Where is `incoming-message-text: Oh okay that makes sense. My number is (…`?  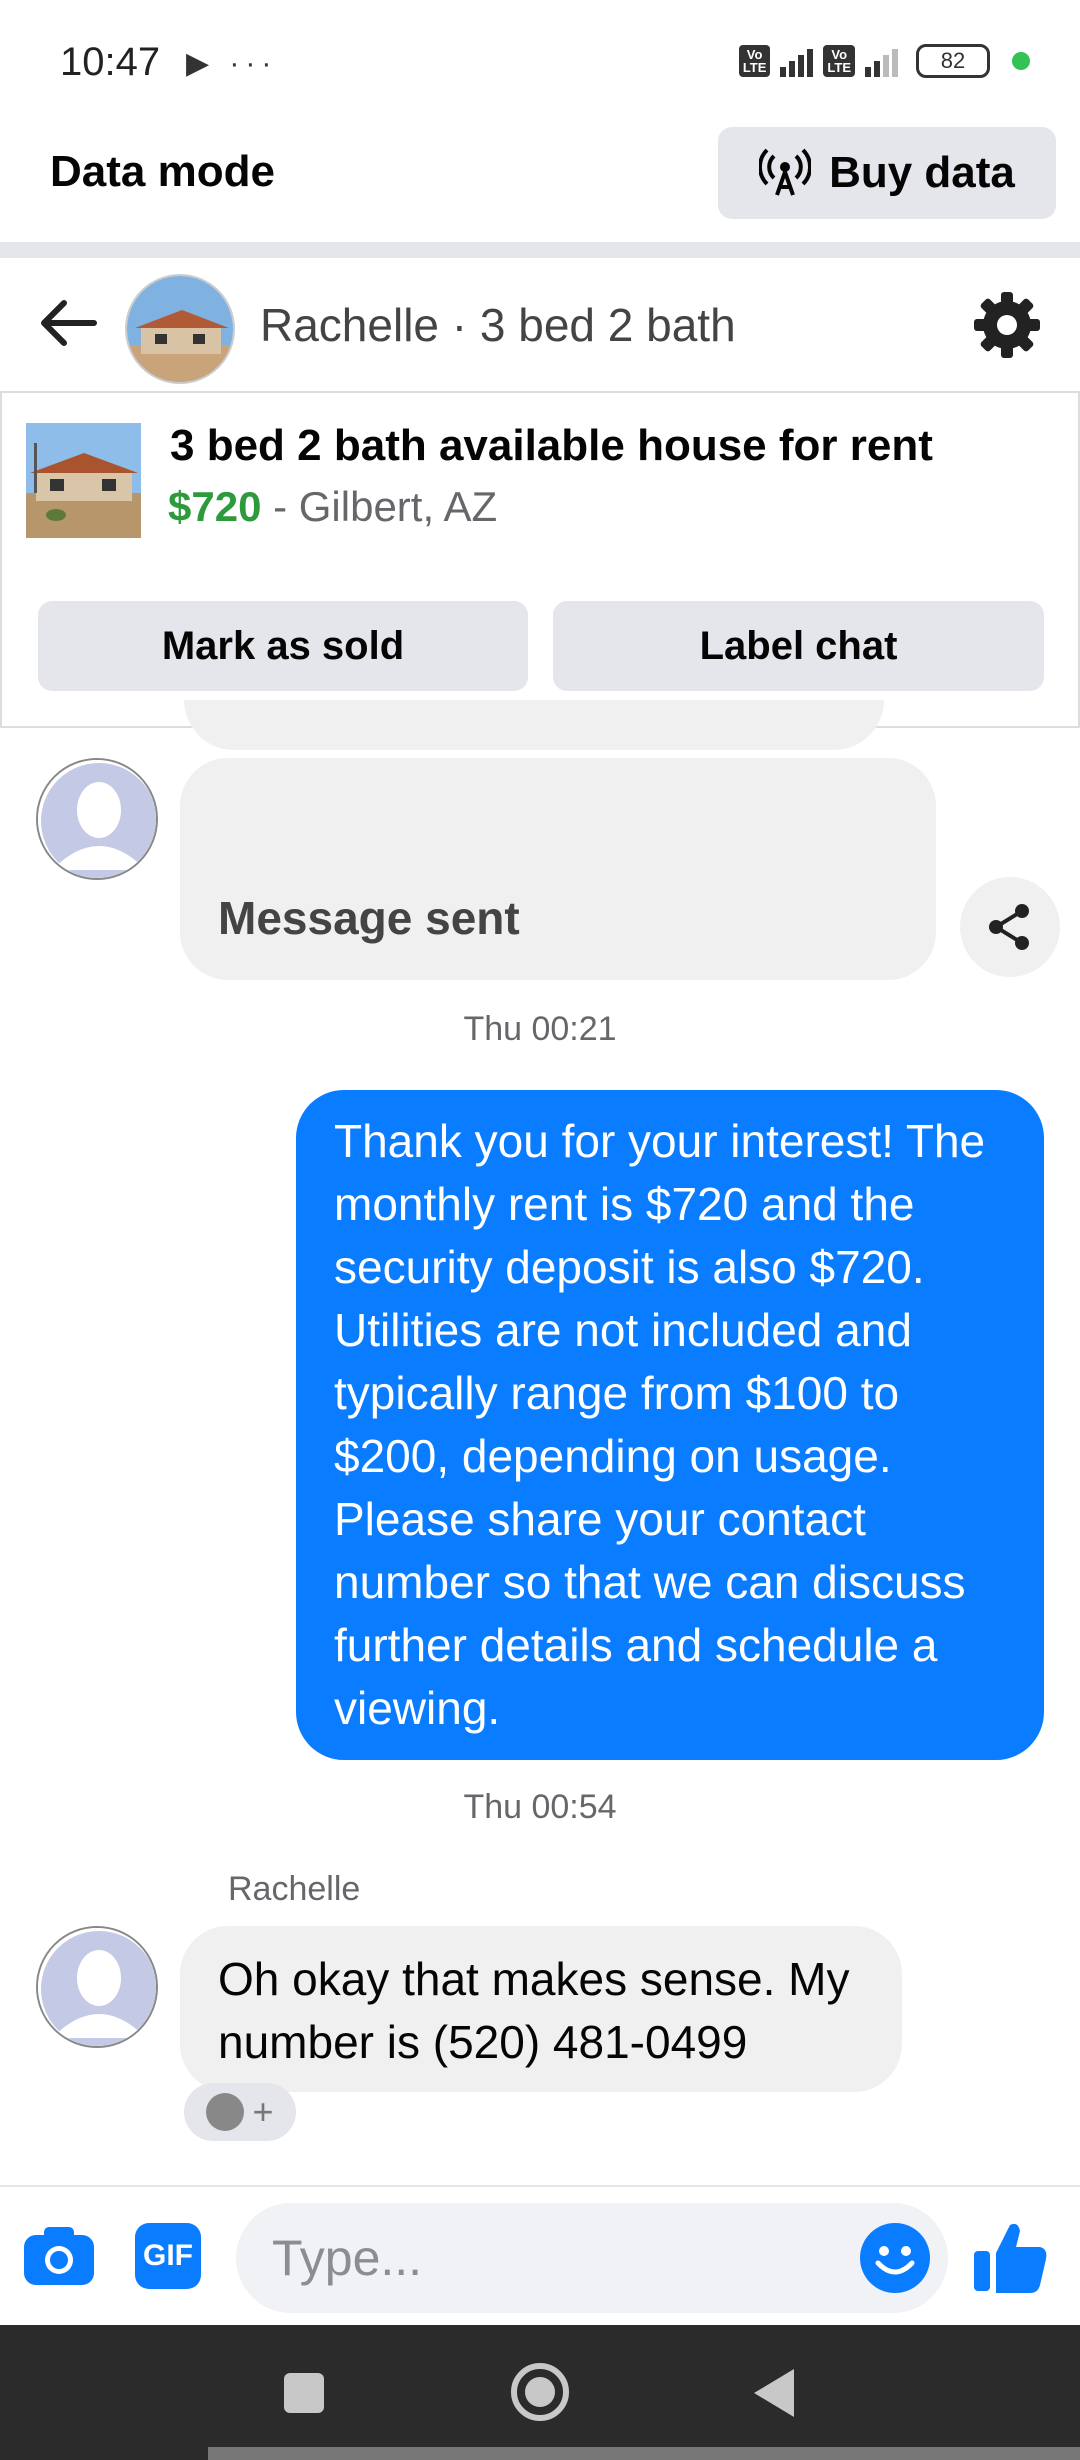
incoming-message-text: Oh okay that makes sense. My number is (… is located at coordinates (534, 2010).